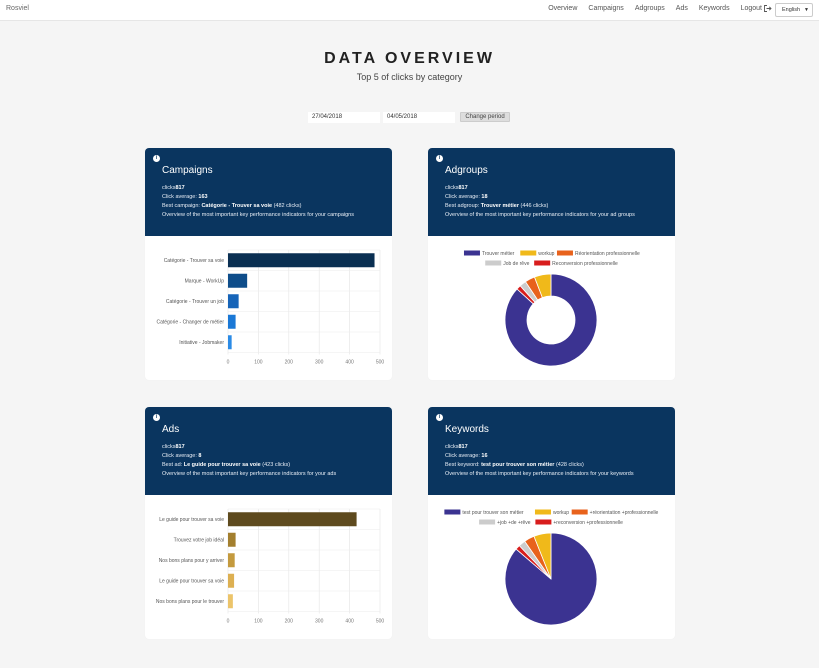 This screenshot has width=819, height=668. What do you see at coordinates (768, 8) in the screenshot?
I see `logout-icon` at bounding box center [768, 8].